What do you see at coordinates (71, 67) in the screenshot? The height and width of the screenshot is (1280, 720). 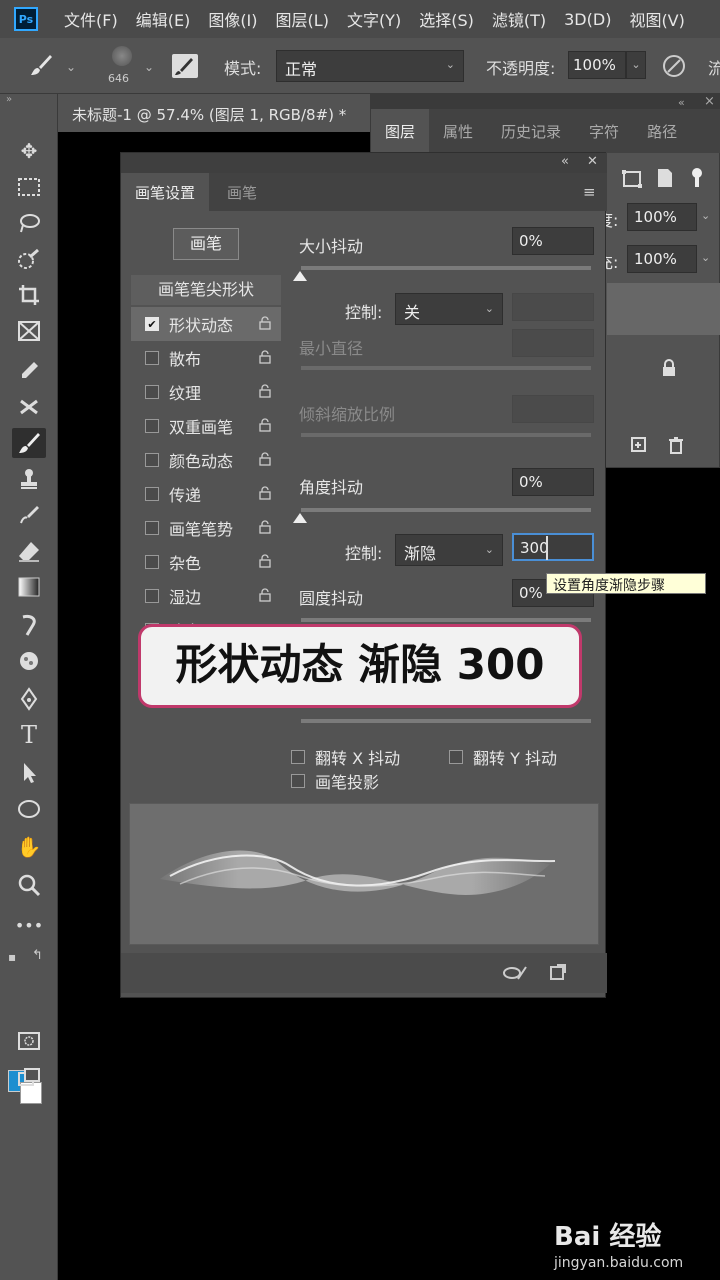 I see `brush-preset-chevron-icon: ⌄` at bounding box center [71, 67].